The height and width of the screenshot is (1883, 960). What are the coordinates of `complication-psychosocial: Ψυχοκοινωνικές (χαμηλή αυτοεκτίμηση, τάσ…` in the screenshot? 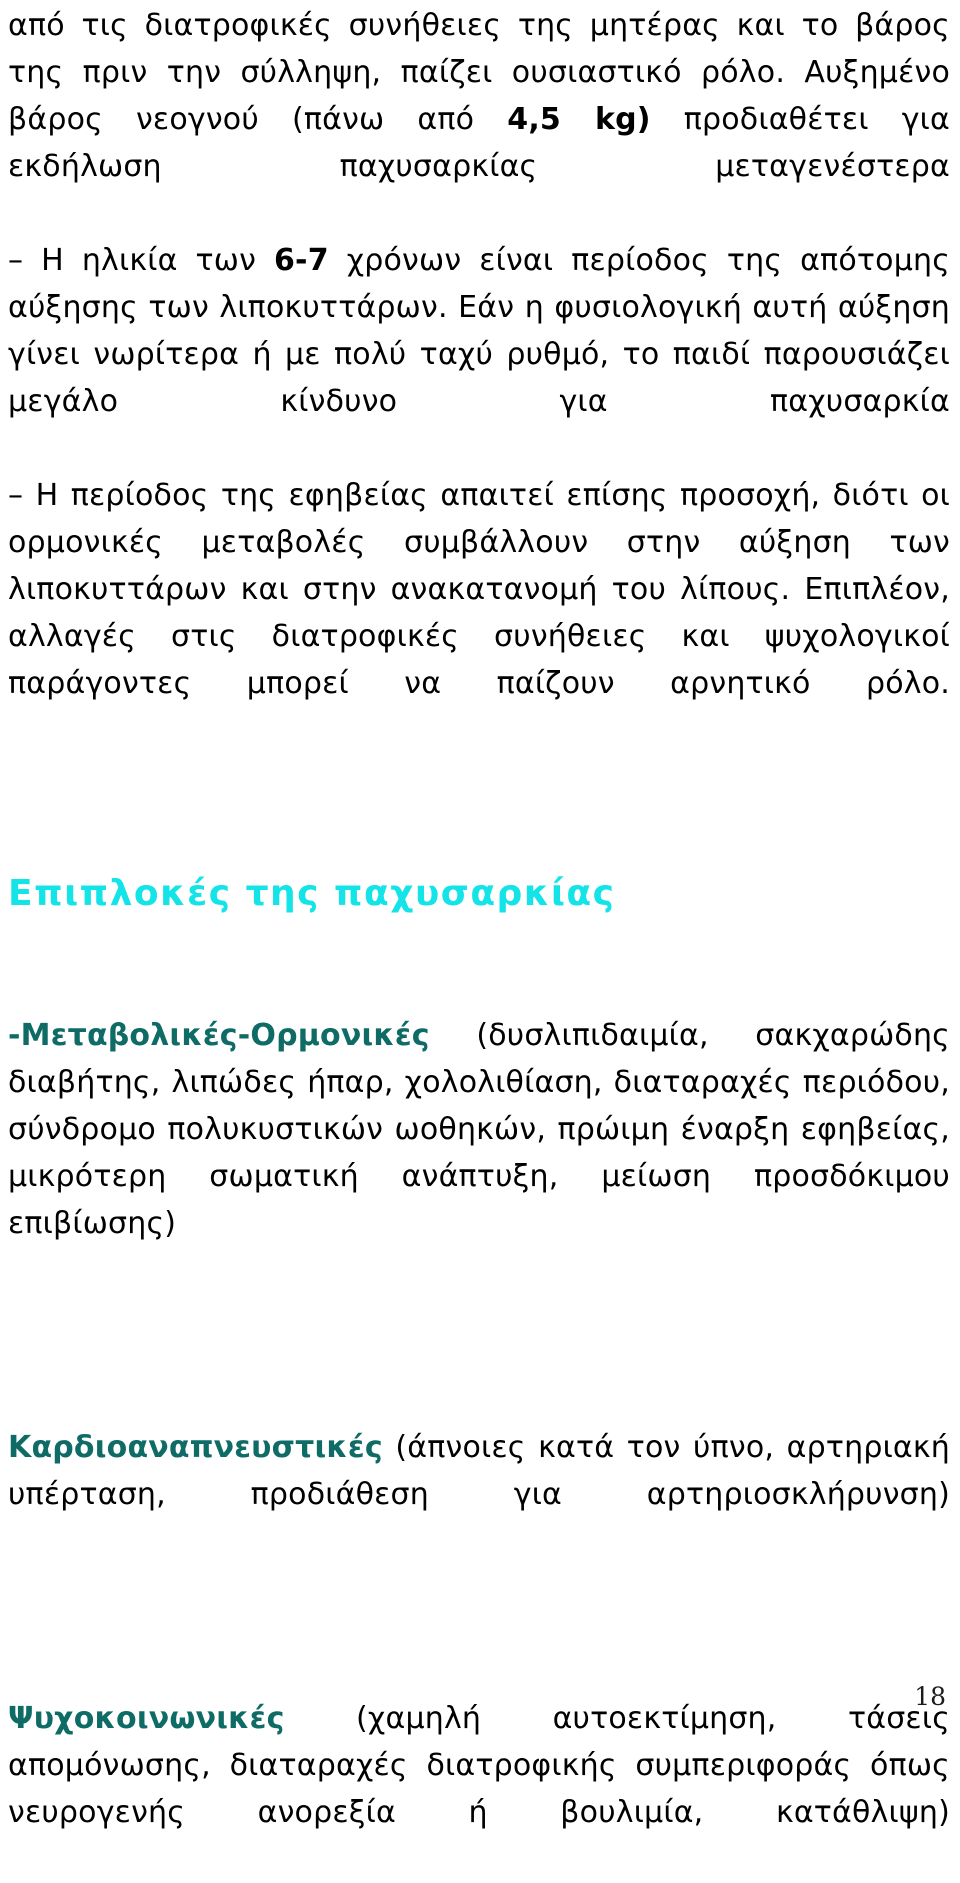 It's located at (479, 1789).